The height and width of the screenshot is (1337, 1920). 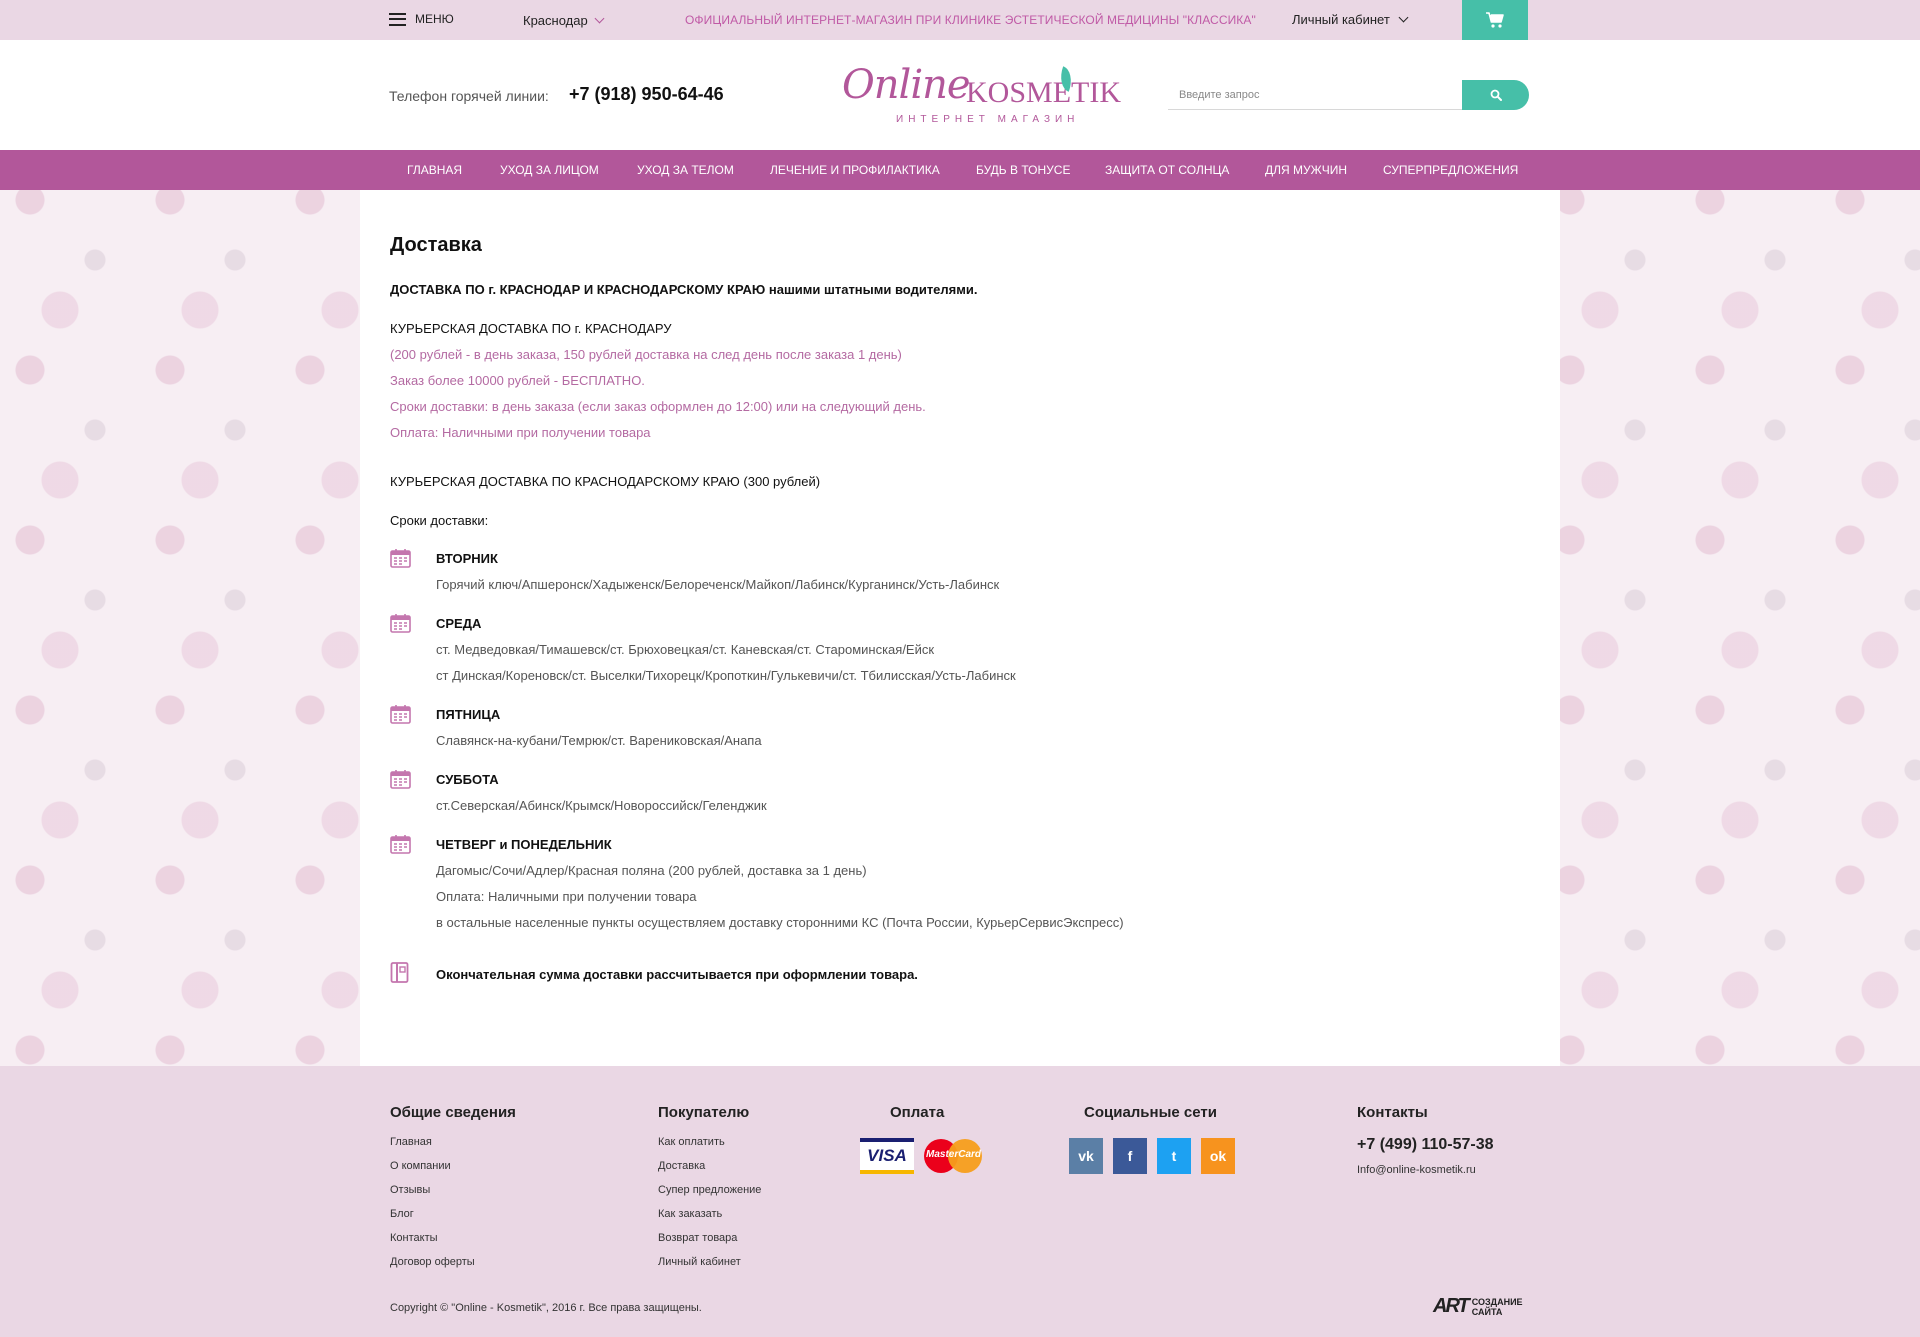 What do you see at coordinates (434, 19) in the screenshot?
I see `menu-label: МЕНЮ` at bounding box center [434, 19].